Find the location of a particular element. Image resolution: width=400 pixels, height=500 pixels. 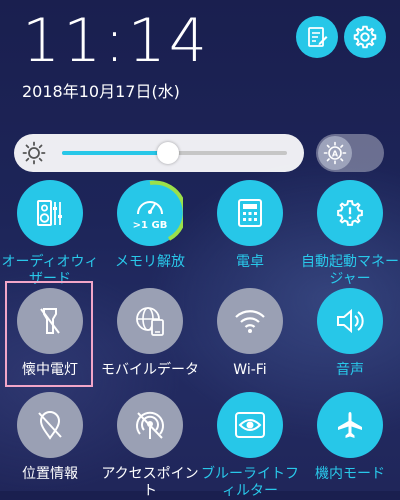

calculator-icon is located at coordinates (250, 213).